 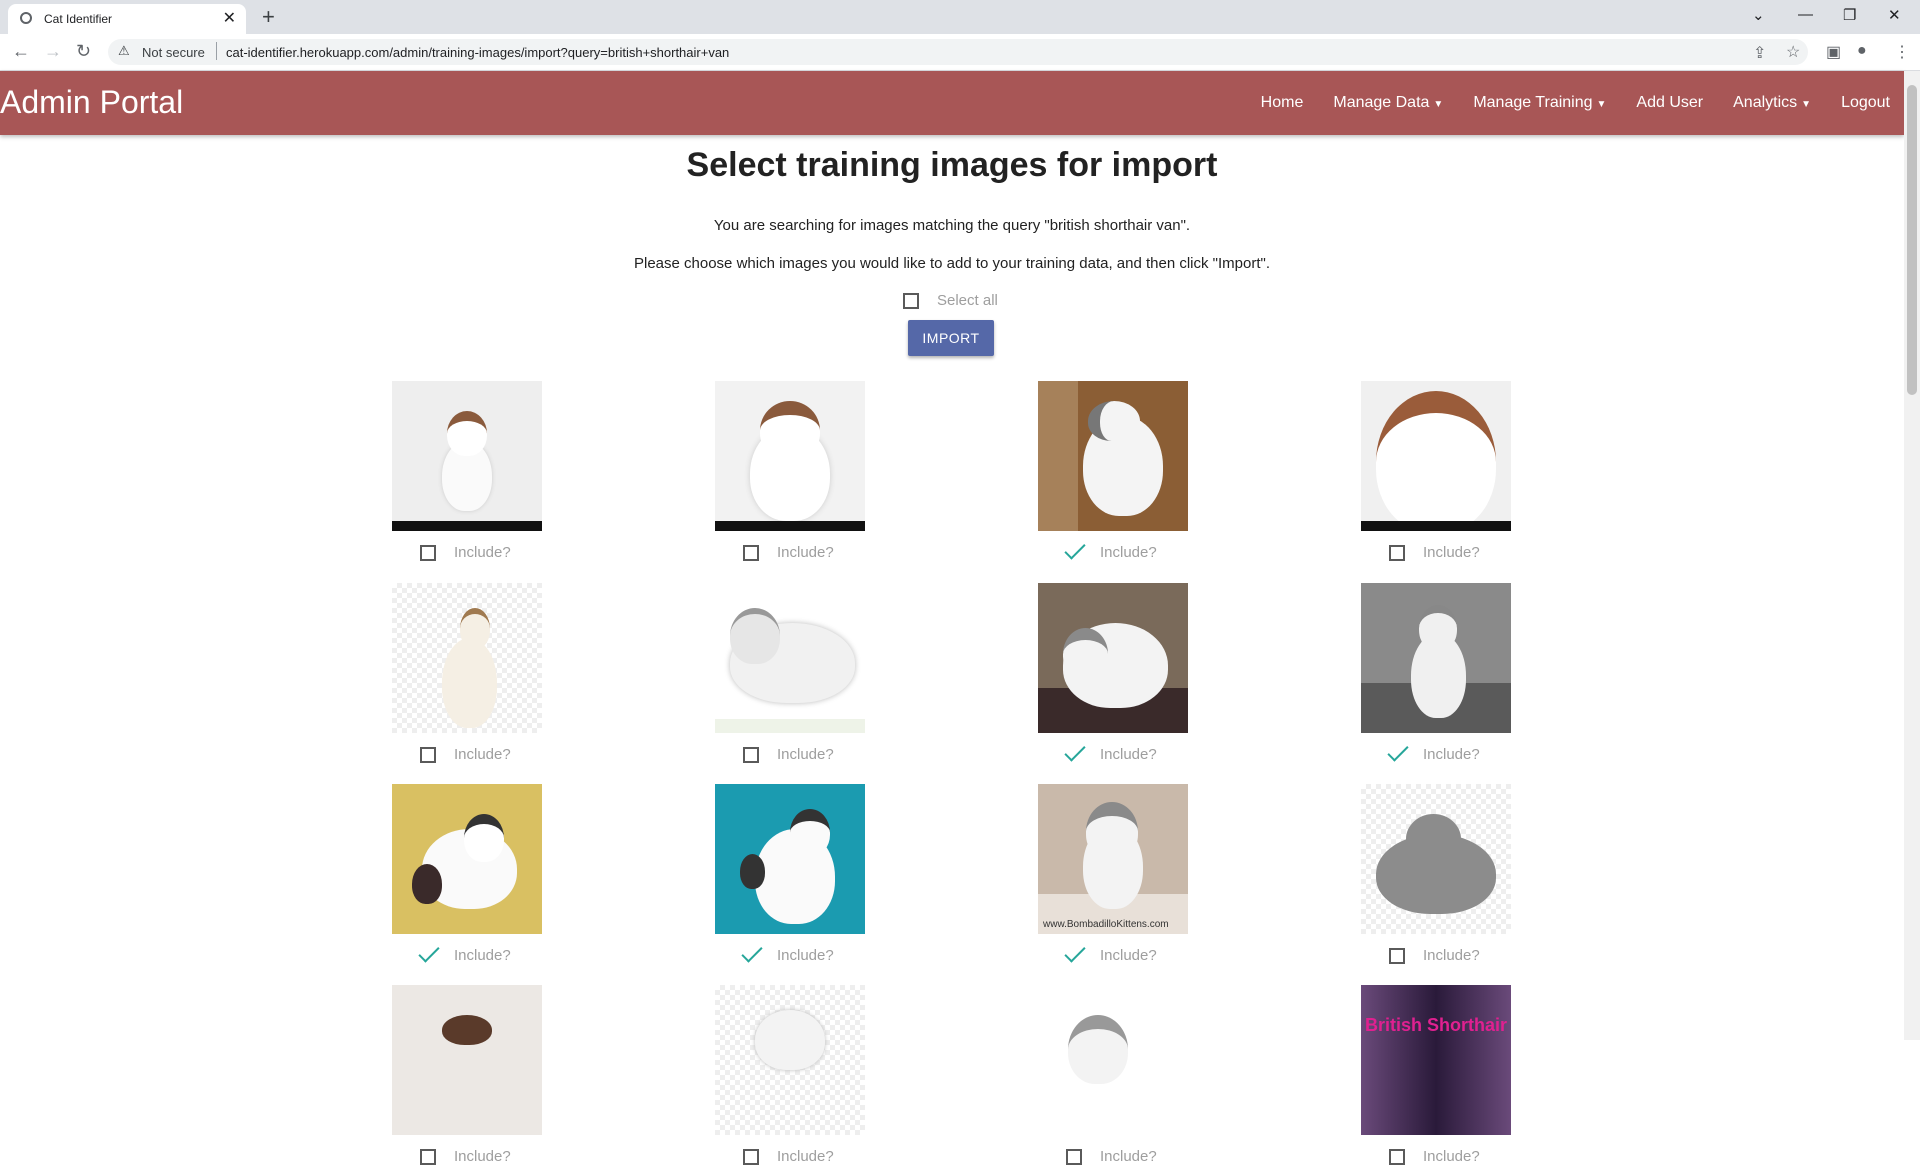 What do you see at coordinates (127, 19) in the screenshot?
I see `browser-tab: Cat Identifier ✕` at bounding box center [127, 19].